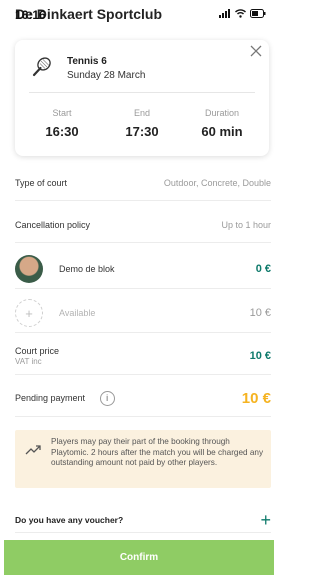 The width and height of the screenshot is (320, 575). I want to click on pending-label: Pending payment, so click(50, 397).